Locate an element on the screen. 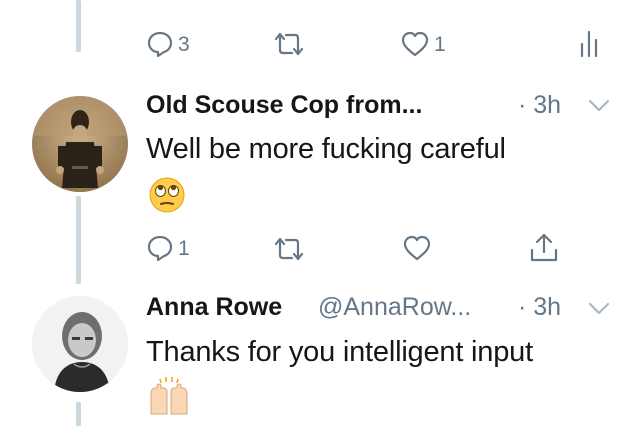 The image size is (640, 426). like-button is located at coordinates (417, 248).